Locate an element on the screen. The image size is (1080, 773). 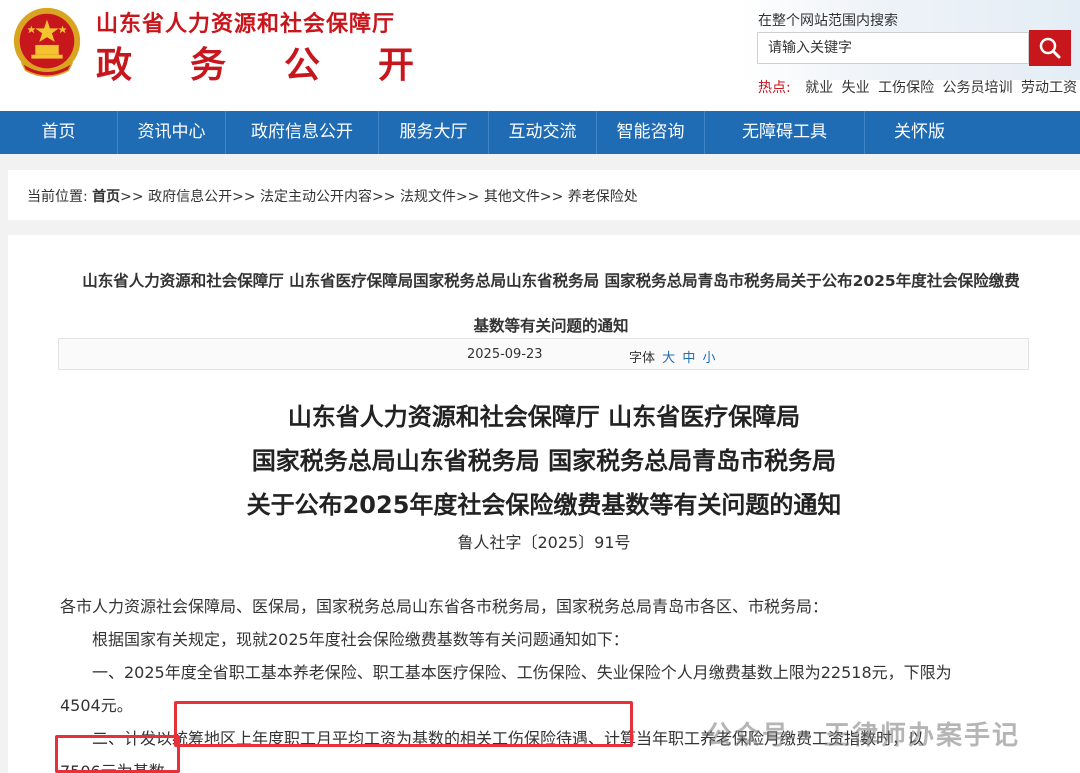
watermark: 公众号 · 王律师办案手记 is located at coordinates (863, 736).